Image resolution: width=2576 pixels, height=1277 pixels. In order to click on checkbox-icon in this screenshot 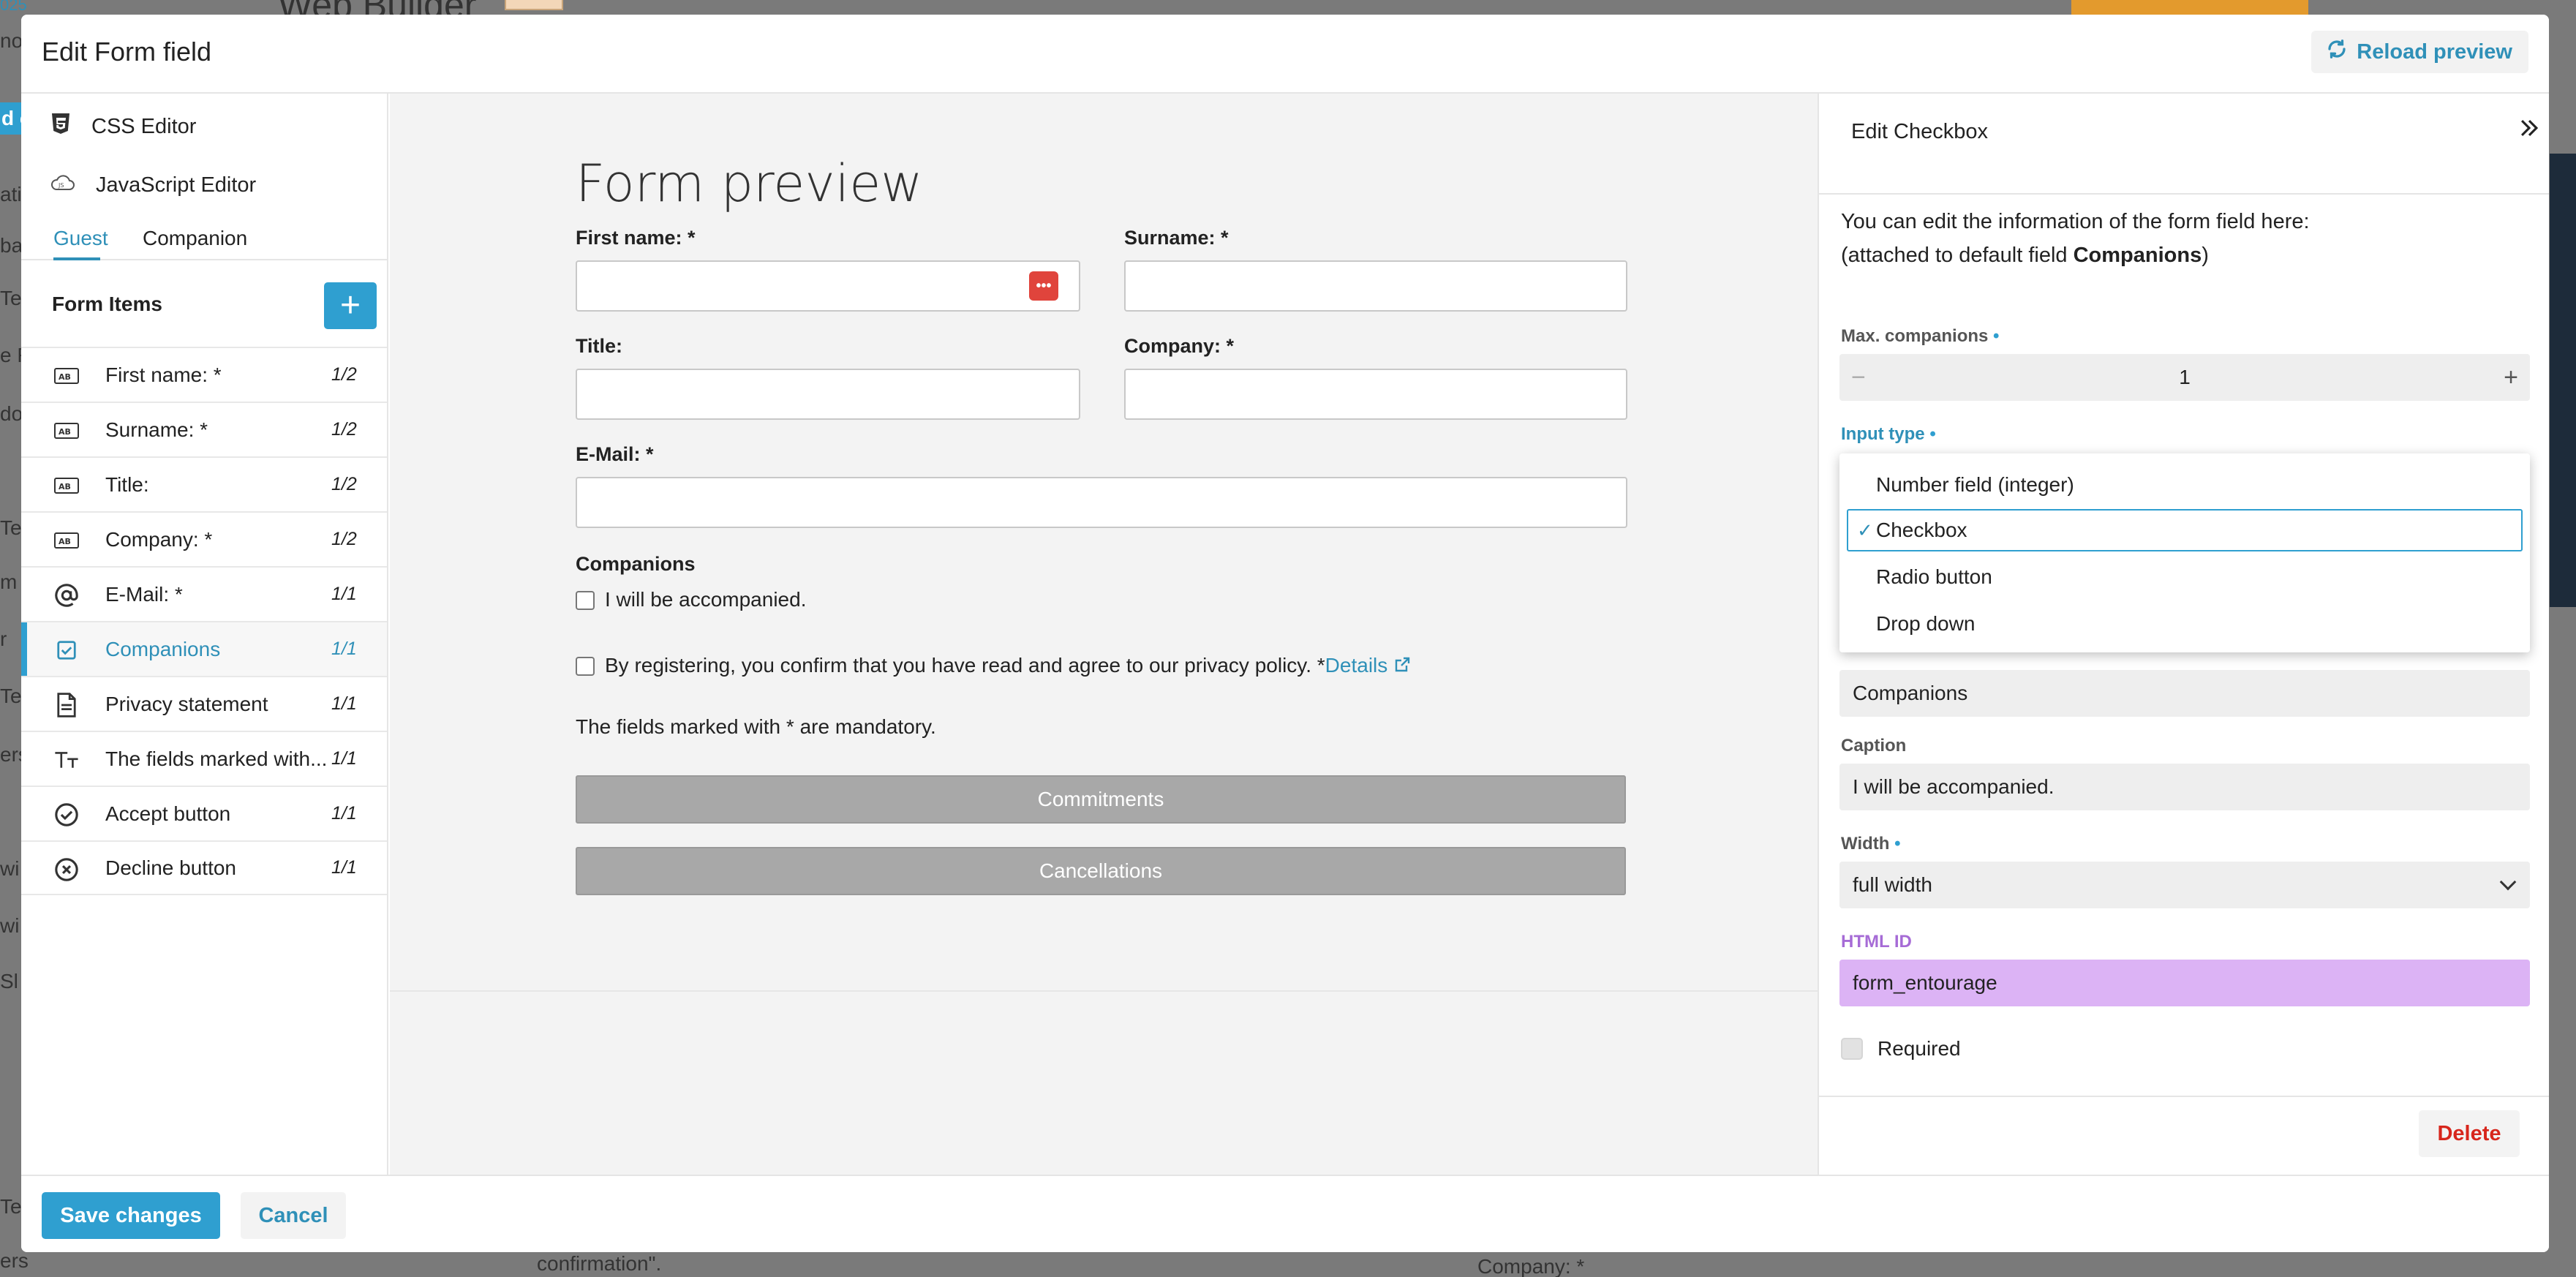, I will do `click(66, 650)`.